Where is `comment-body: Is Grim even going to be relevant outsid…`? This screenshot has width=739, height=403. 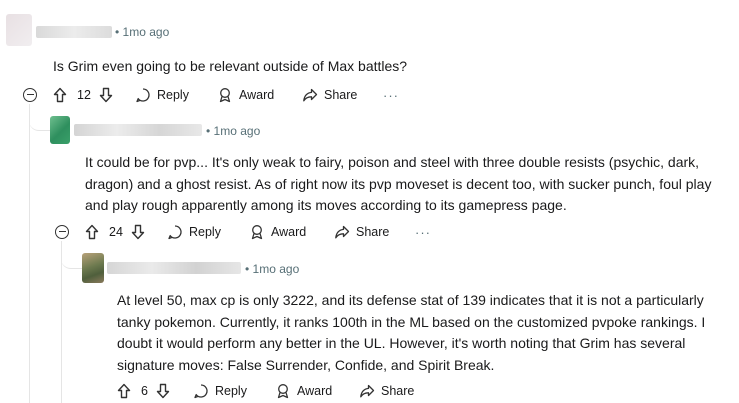
comment-body: Is Grim even going to be relevant outsid… is located at coordinates (230, 66).